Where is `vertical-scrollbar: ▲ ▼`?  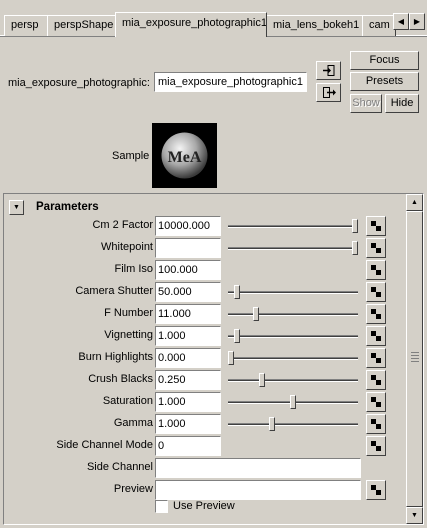
vertical-scrollbar: ▲ ▼ is located at coordinates (414, 359).